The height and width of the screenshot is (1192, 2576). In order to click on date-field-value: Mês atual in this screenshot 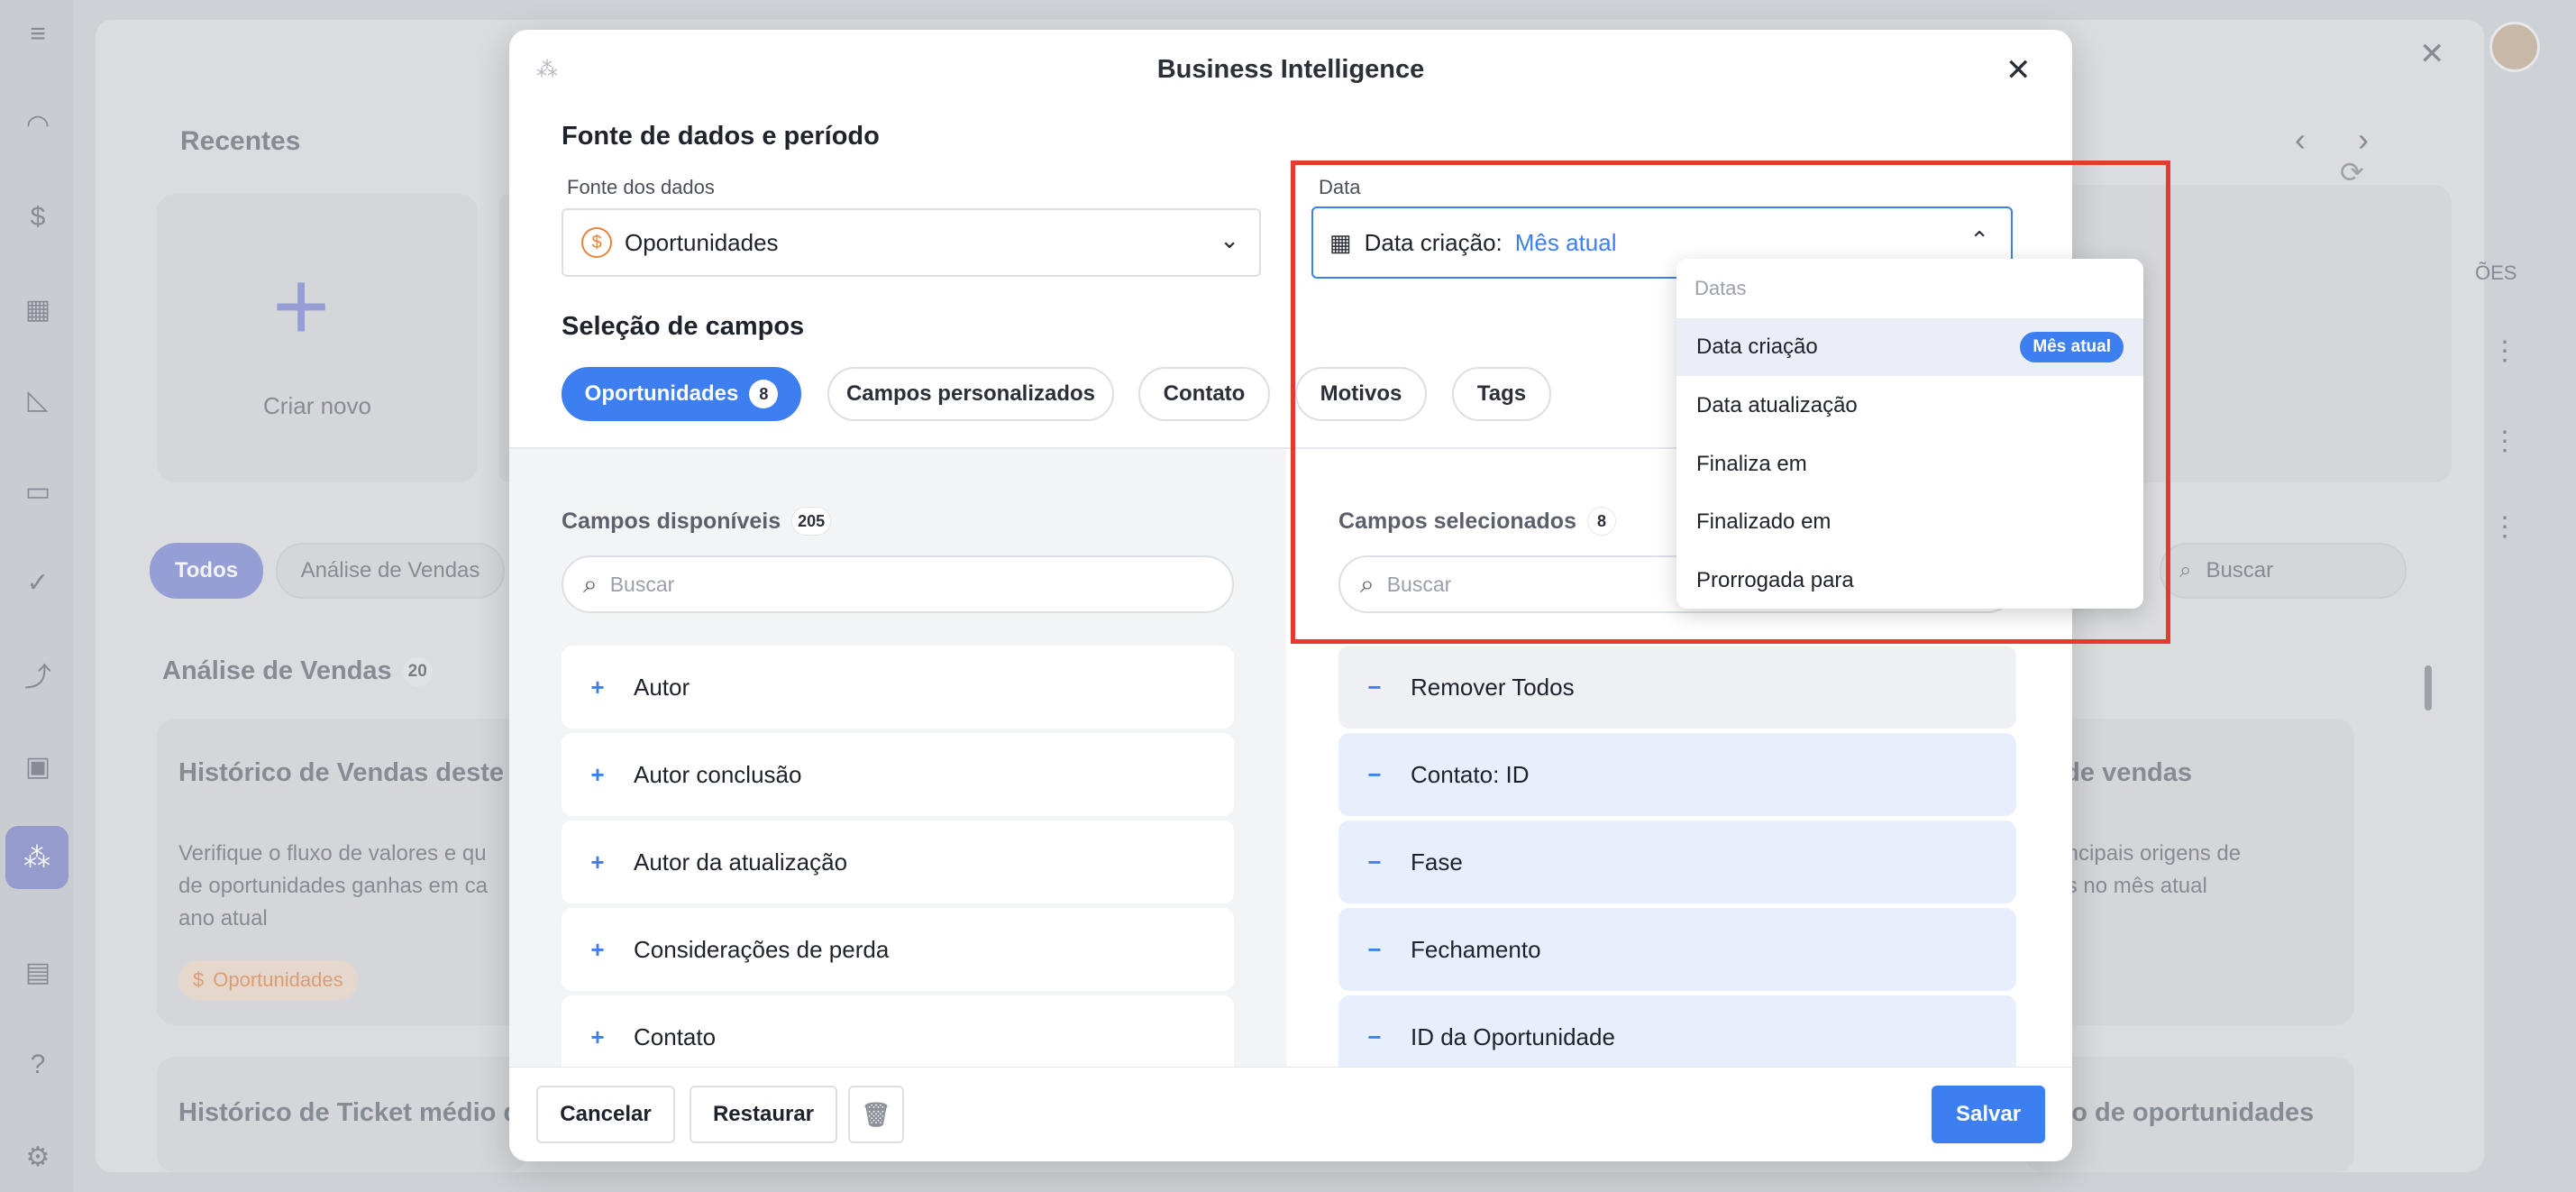, I will do `click(1565, 242)`.